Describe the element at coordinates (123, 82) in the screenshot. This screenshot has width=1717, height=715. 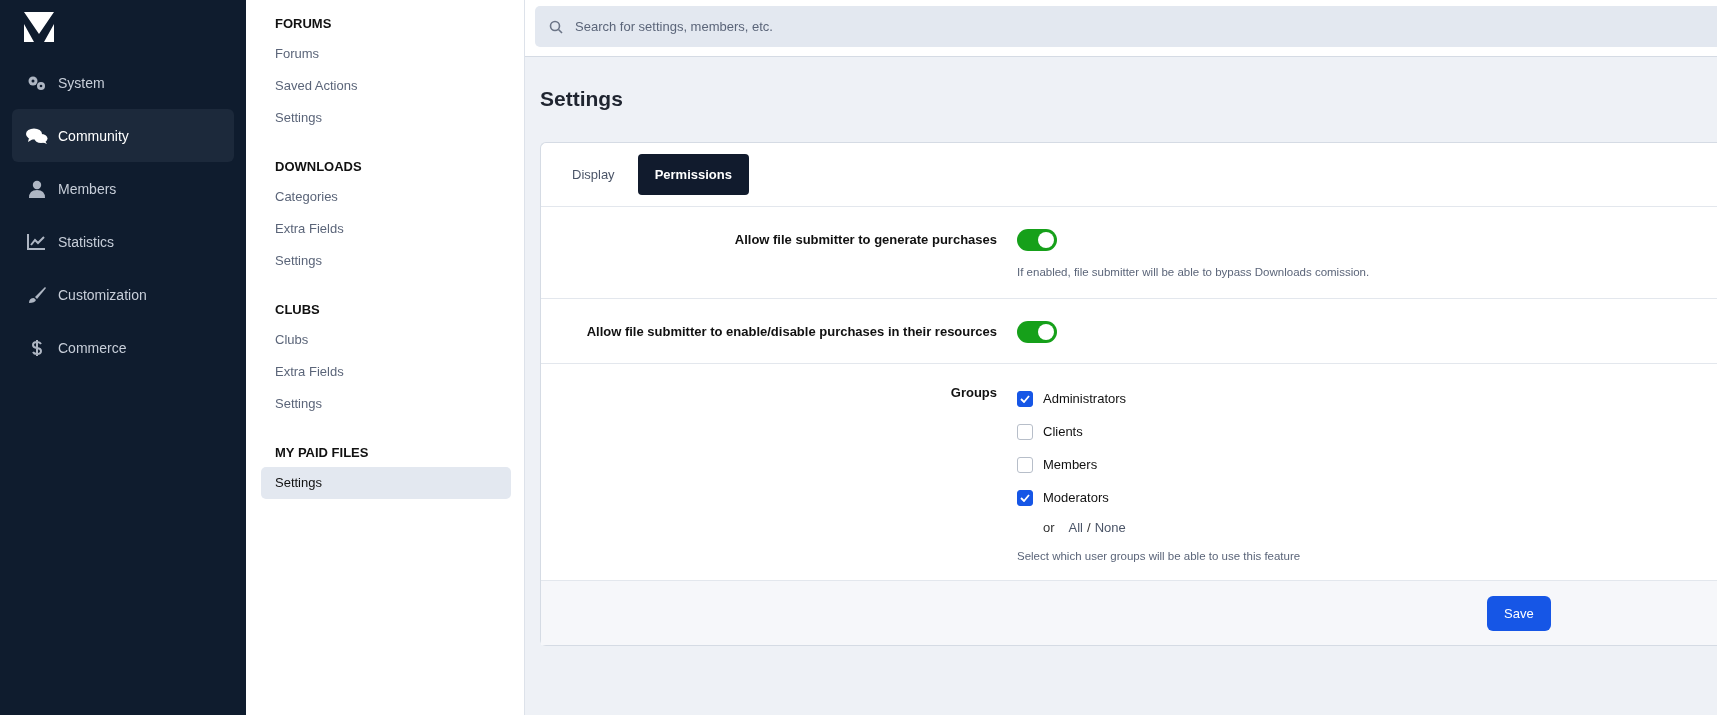
I see `sidebar-item: System` at that location.